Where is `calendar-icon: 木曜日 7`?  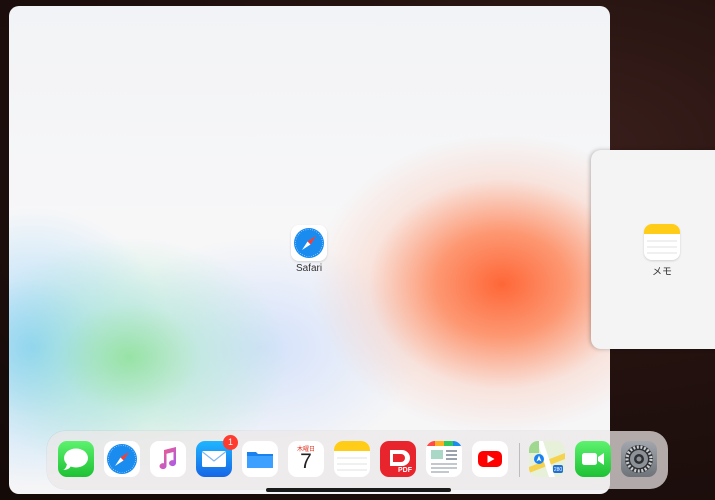 calendar-icon: 木曜日 7 is located at coordinates (306, 459).